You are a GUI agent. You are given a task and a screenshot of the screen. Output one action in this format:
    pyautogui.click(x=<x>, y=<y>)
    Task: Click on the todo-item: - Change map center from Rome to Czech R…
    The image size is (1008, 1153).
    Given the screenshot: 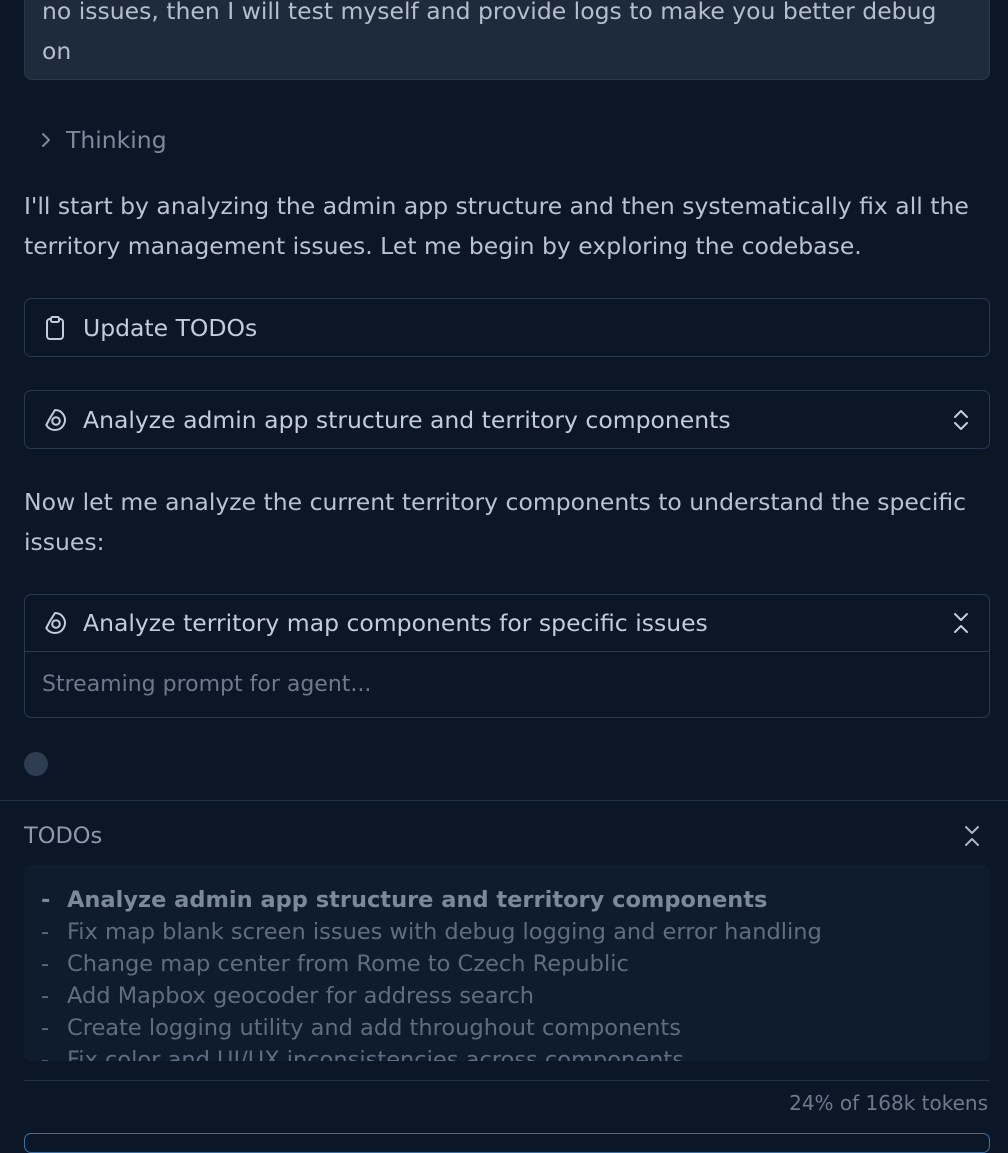 What is the action you would take?
    pyautogui.click(x=335, y=964)
    